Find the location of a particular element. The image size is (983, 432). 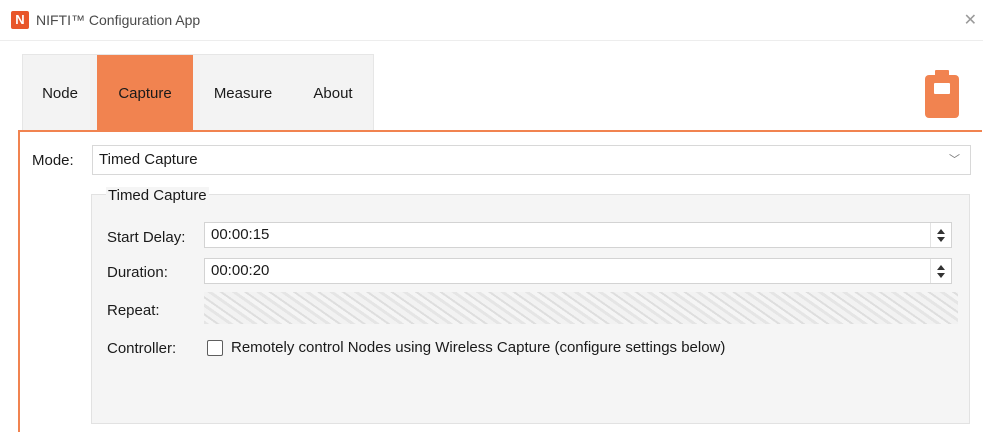

start-delay-label: Start Delay: is located at coordinates (146, 237).